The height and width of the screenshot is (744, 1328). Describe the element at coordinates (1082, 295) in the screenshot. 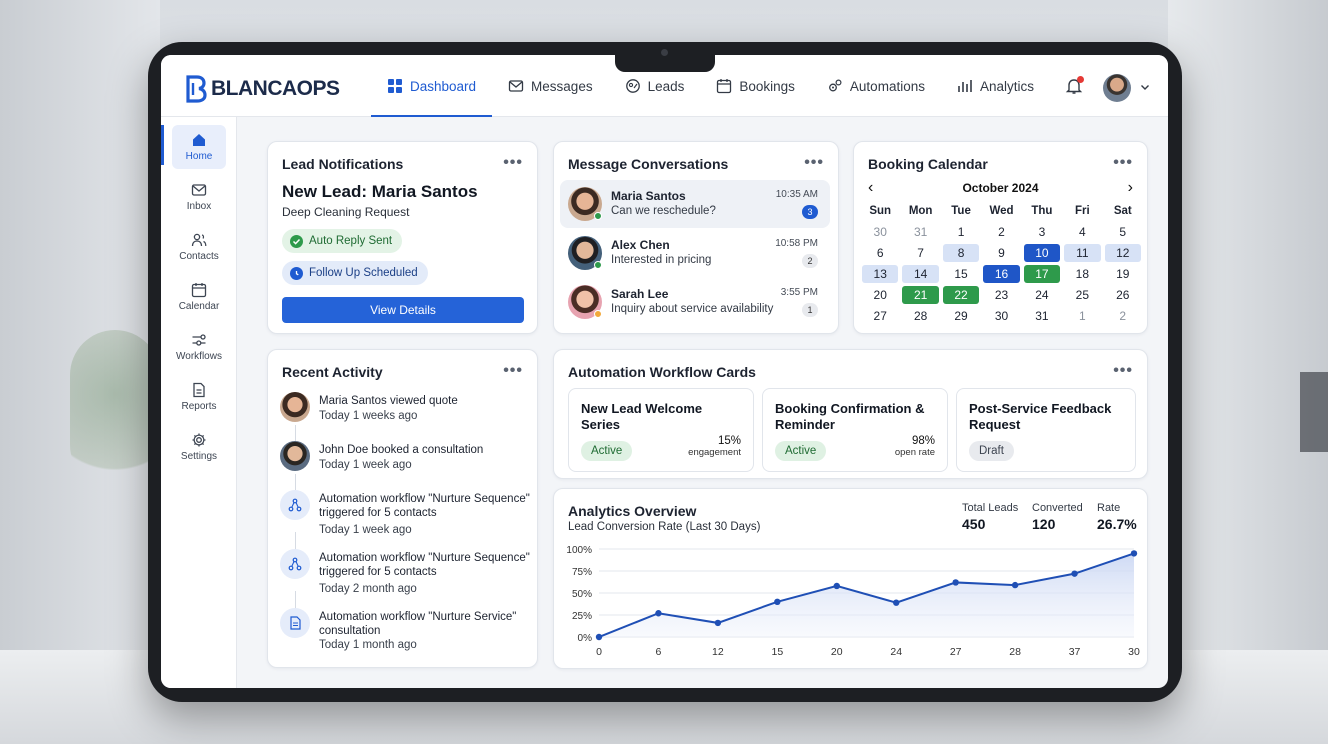

I see `calendar-day: 25` at that location.